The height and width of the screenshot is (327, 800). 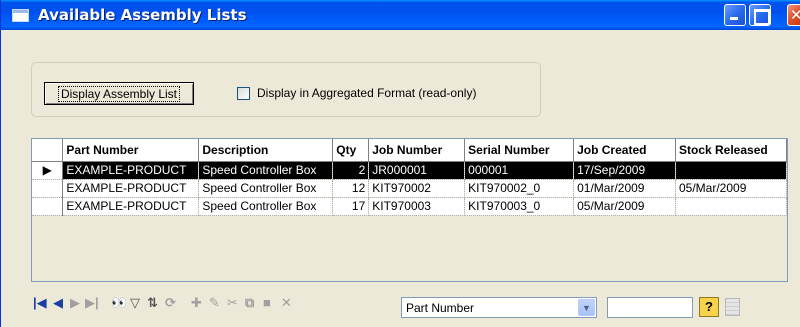 What do you see at coordinates (624, 170) in the screenshot?
I see `cell-job-created: 17/Sep/2009` at bounding box center [624, 170].